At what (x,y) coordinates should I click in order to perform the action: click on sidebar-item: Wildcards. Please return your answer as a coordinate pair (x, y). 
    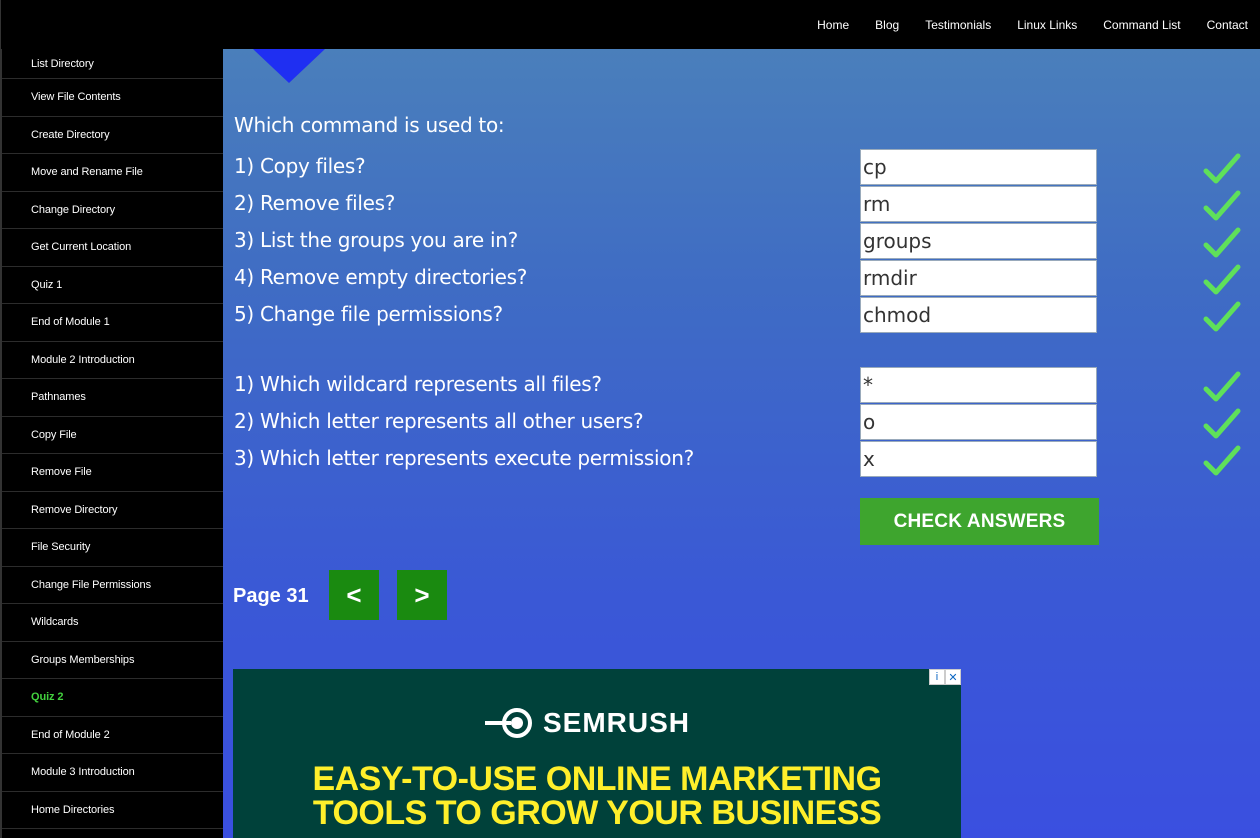
    Looking at the image, I should click on (112, 623).